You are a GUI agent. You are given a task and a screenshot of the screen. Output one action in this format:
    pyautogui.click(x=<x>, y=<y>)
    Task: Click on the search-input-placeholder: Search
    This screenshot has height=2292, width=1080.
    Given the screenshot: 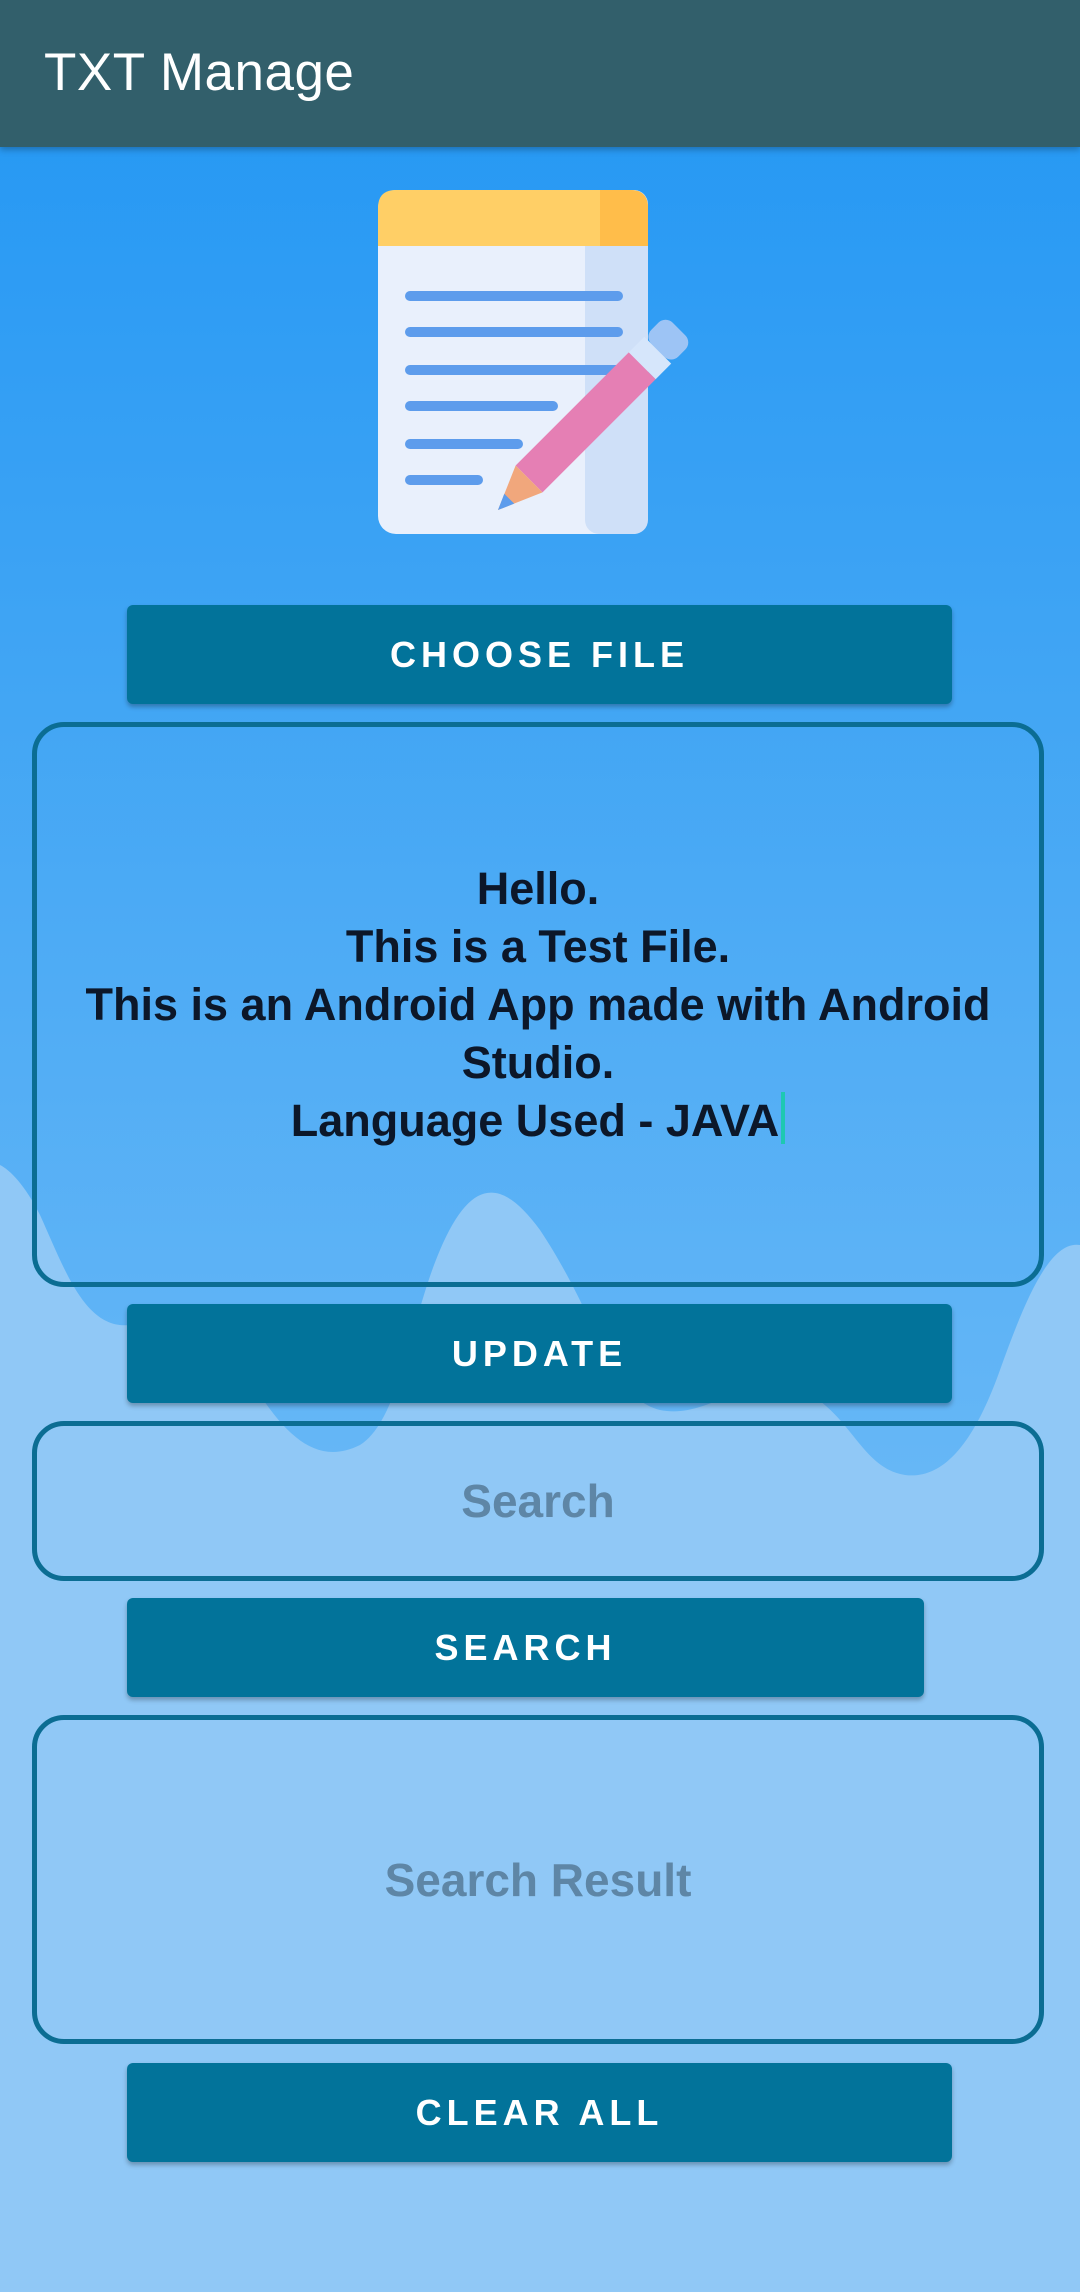 What is the action you would take?
    pyautogui.click(x=538, y=1501)
    